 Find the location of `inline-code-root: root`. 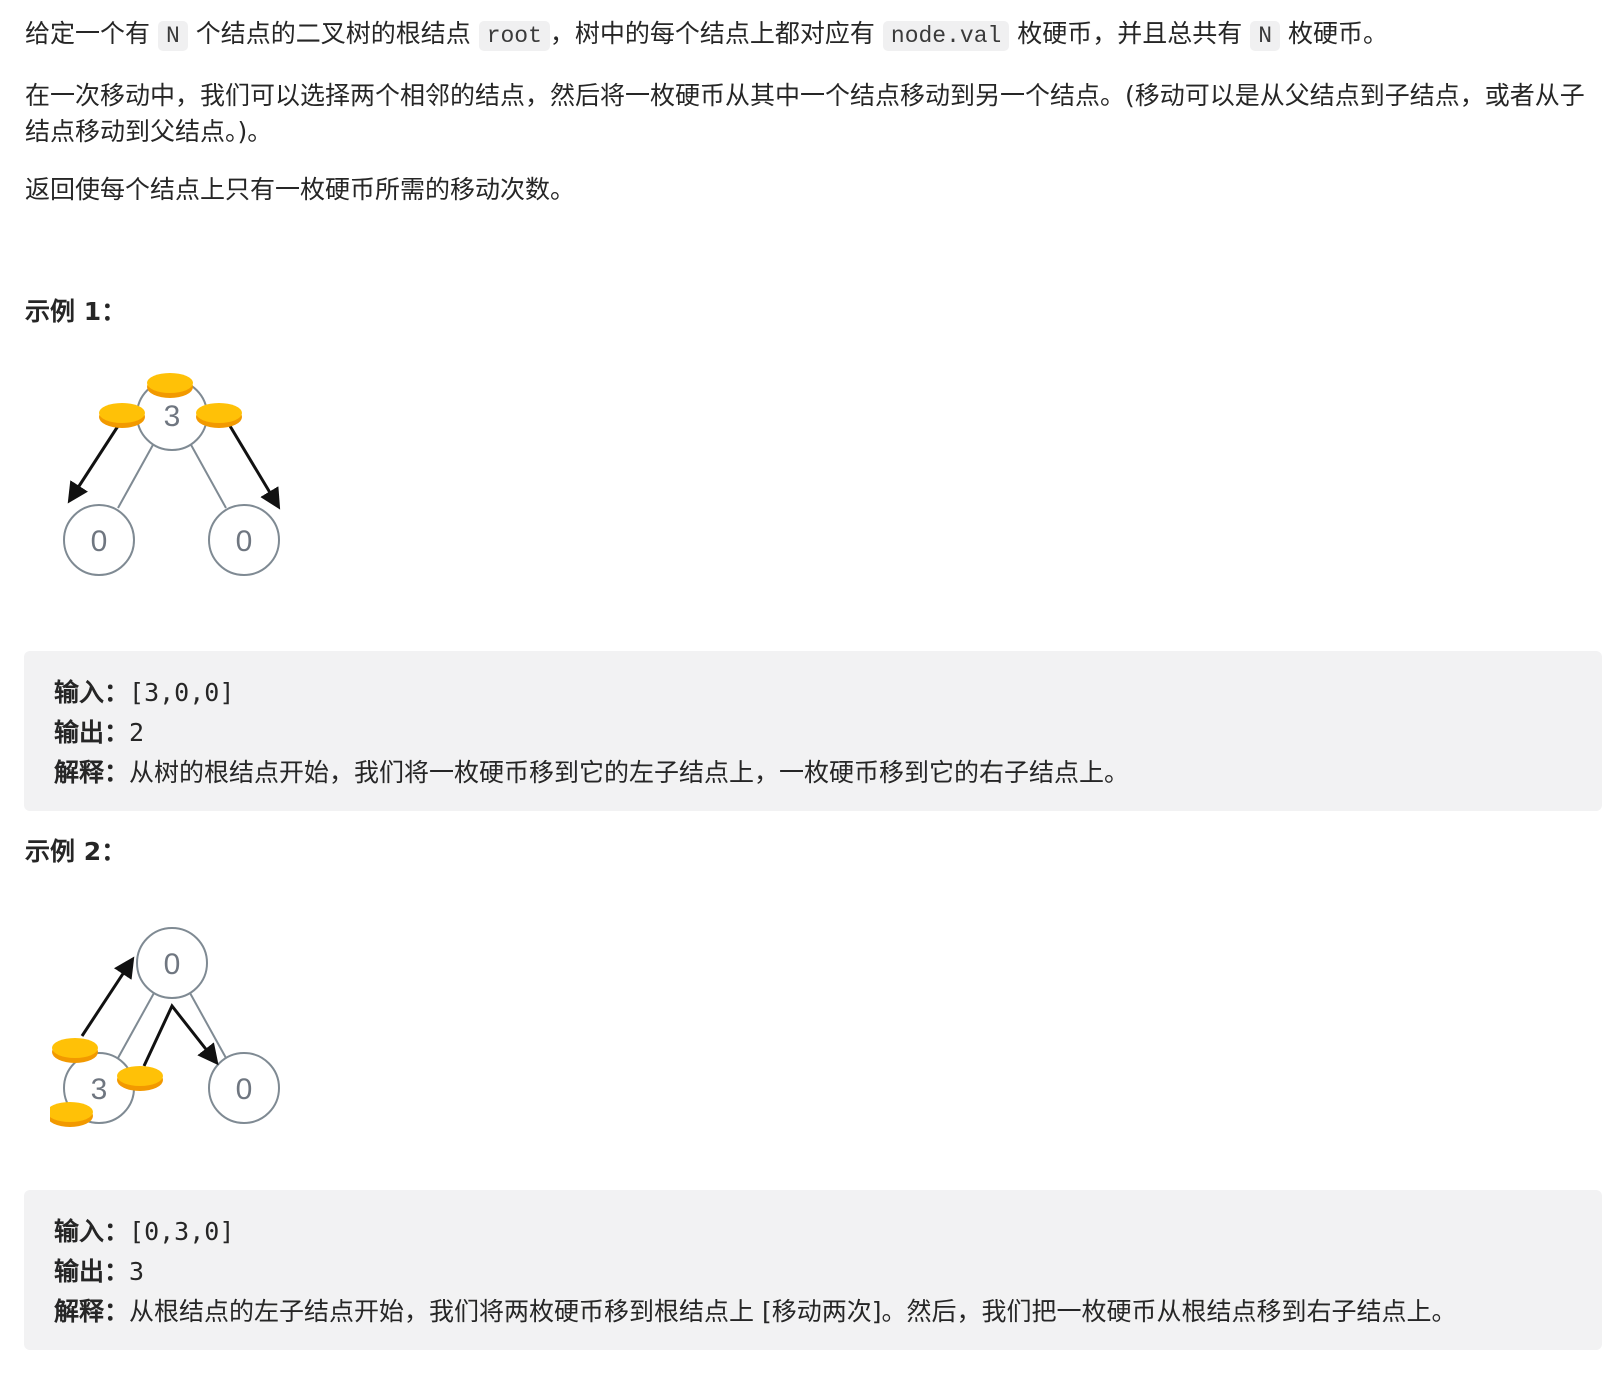

inline-code-root: root is located at coordinates (514, 36).